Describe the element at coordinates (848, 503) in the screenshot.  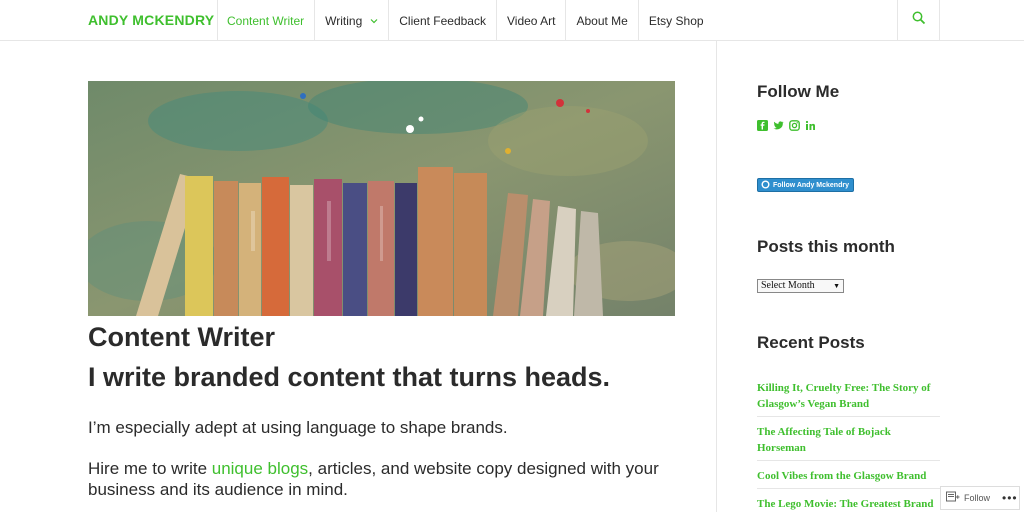
I see `recent-post-link: The Lego Movie: The Greatest Brand` at that location.